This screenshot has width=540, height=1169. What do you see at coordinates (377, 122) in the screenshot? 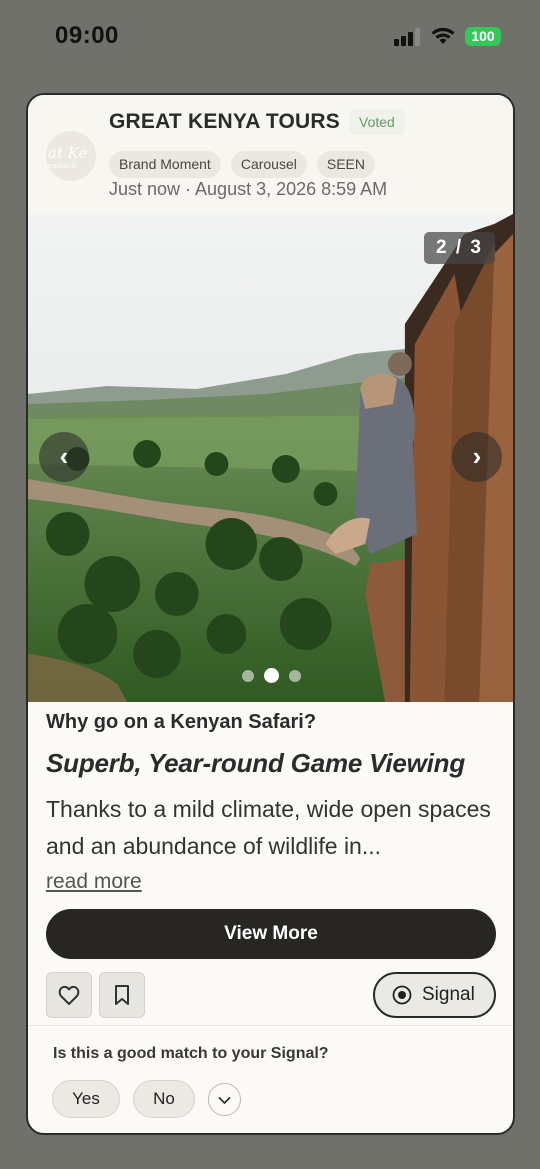
I see `voted-badge: Voted` at bounding box center [377, 122].